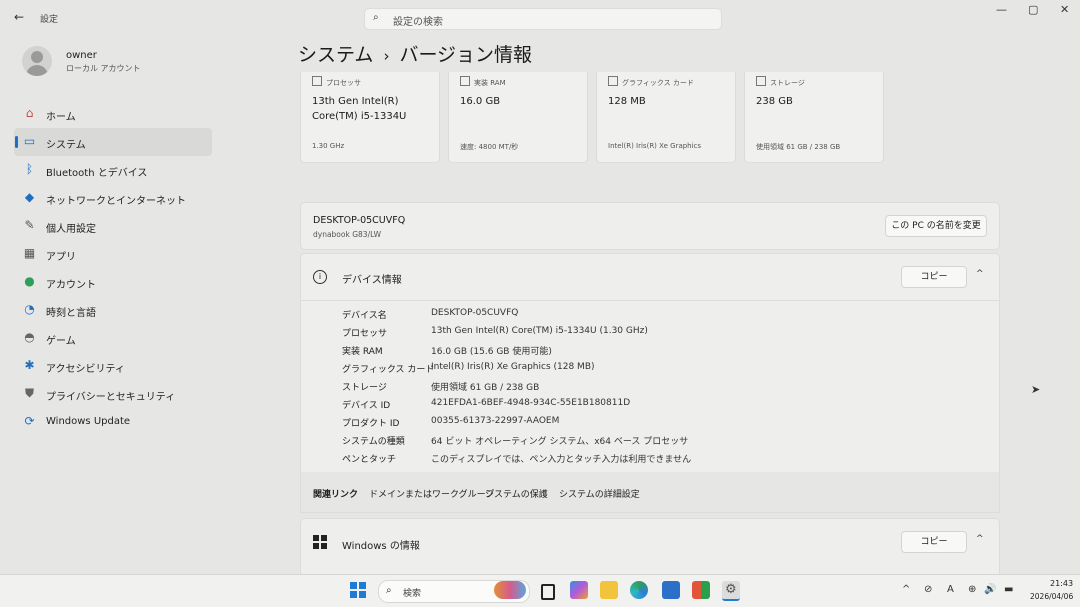 The height and width of the screenshot is (607, 1080). I want to click on spec-value: DESKTOP-05CUVFQ, so click(475, 313).